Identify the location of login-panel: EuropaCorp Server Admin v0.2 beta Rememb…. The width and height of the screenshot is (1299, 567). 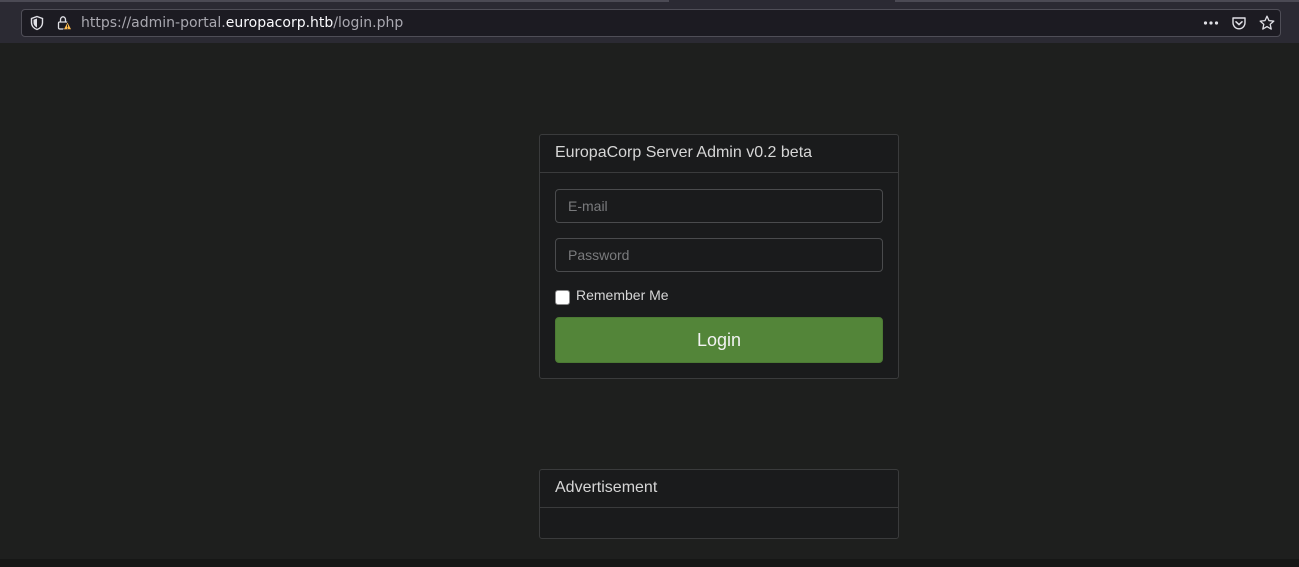
(719, 256).